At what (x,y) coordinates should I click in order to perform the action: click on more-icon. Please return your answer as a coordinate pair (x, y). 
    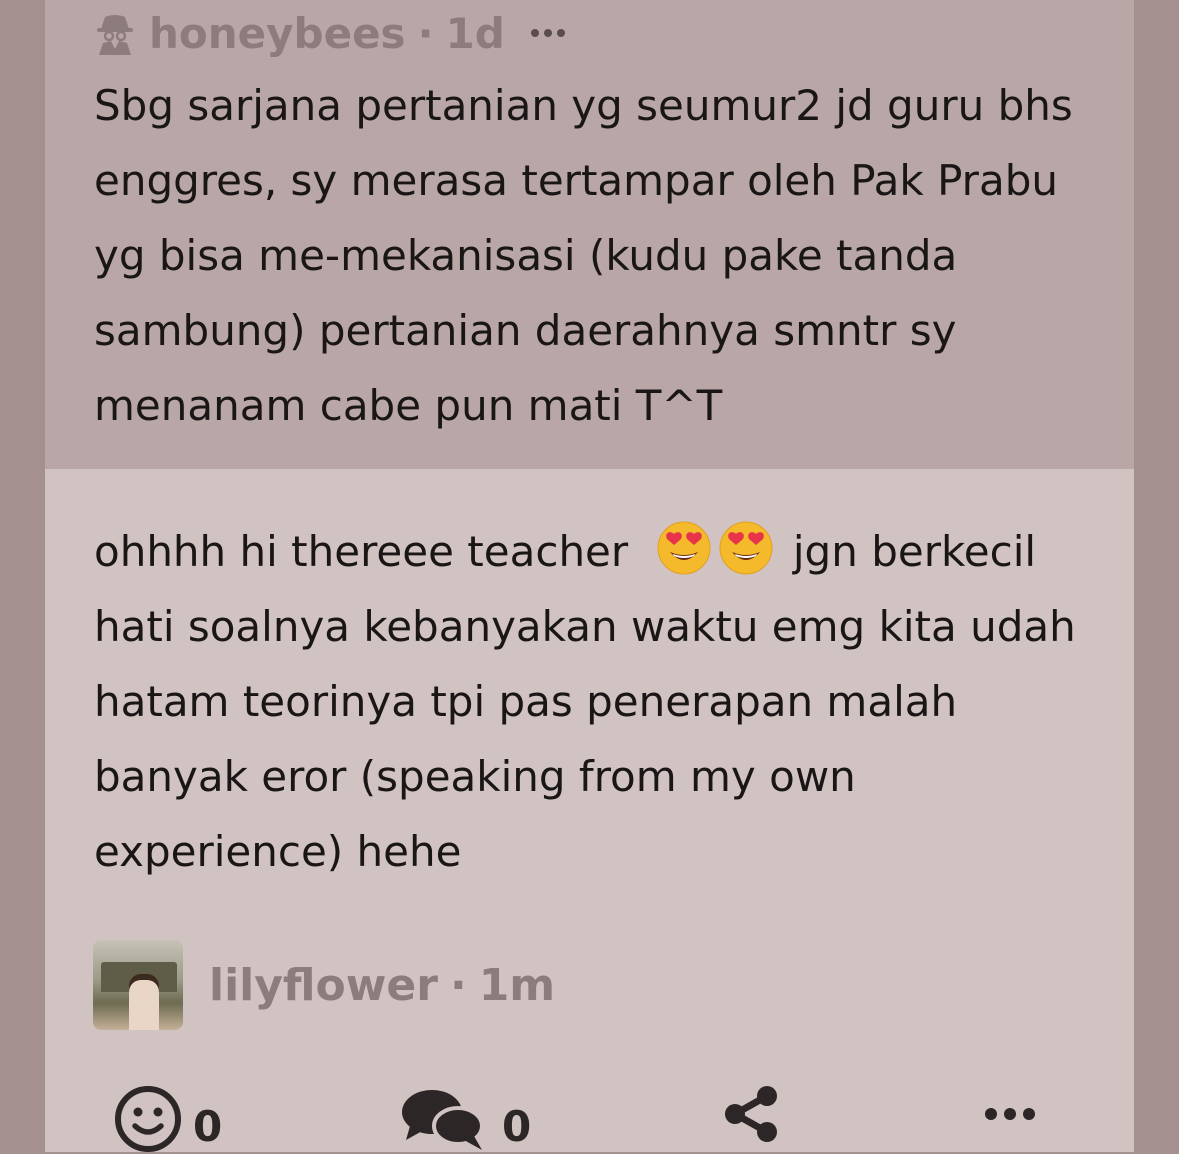
    Looking at the image, I should click on (1010, 1114).